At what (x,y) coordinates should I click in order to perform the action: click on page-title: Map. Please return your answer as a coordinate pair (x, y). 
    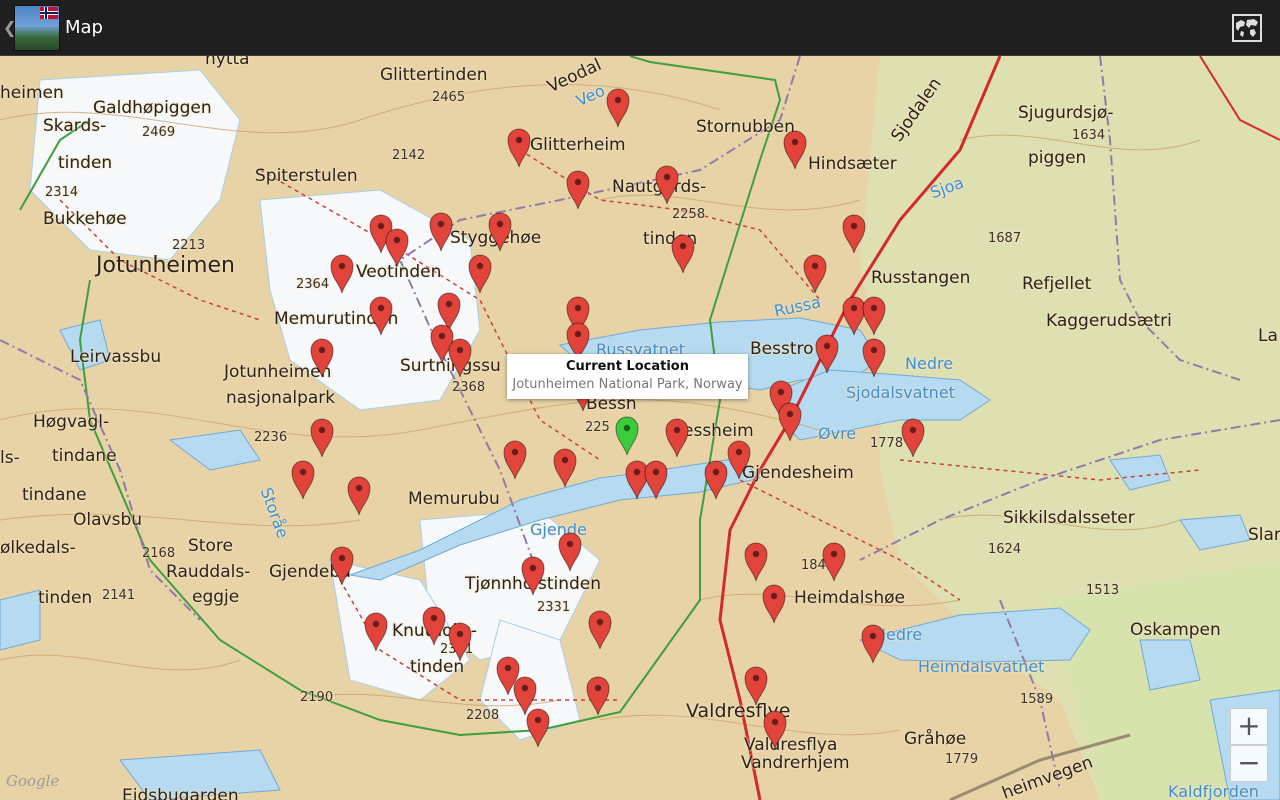
    Looking at the image, I should click on (84, 27).